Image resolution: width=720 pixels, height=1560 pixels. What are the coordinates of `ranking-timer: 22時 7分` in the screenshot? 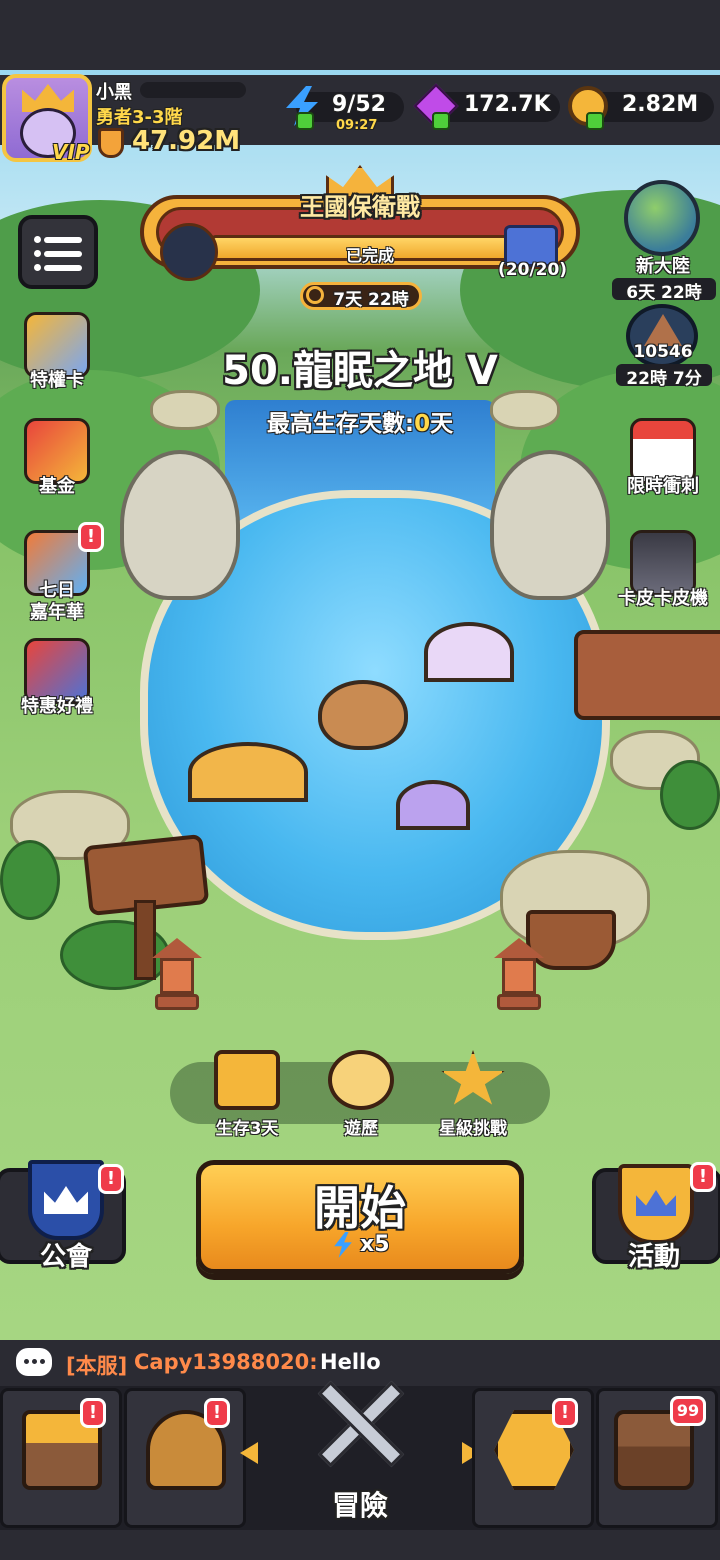 It's located at (664, 379).